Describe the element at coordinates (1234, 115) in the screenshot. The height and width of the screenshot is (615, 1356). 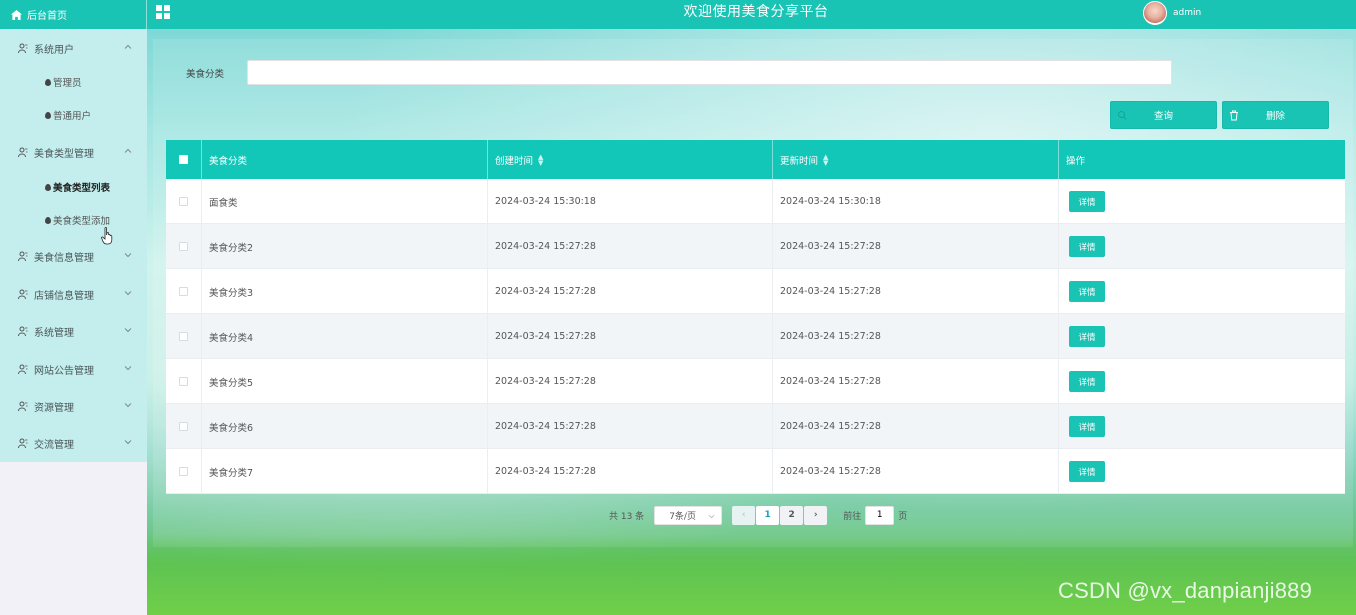
I see `trash-icon` at that location.